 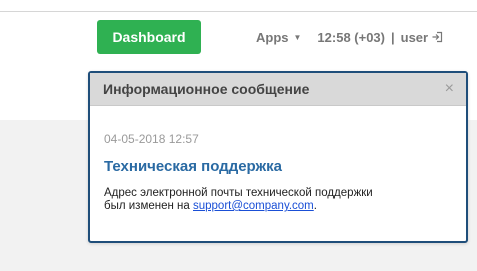 What do you see at coordinates (206, 89) in the screenshot?
I see `dialog-title: Информационное сообщение` at bounding box center [206, 89].